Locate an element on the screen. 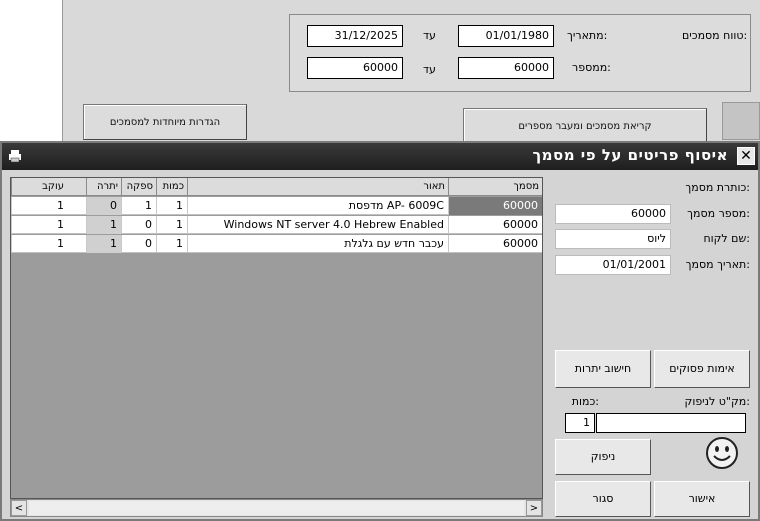  header-description: תאור is located at coordinates (317, 187).